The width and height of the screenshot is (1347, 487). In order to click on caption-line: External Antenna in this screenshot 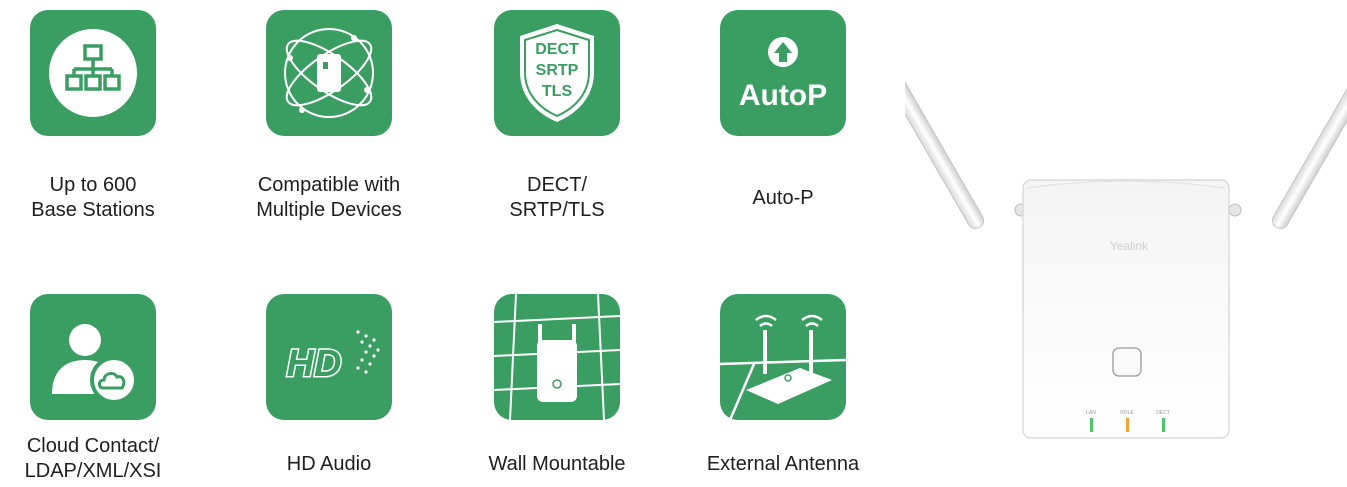, I will do `click(783, 464)`.